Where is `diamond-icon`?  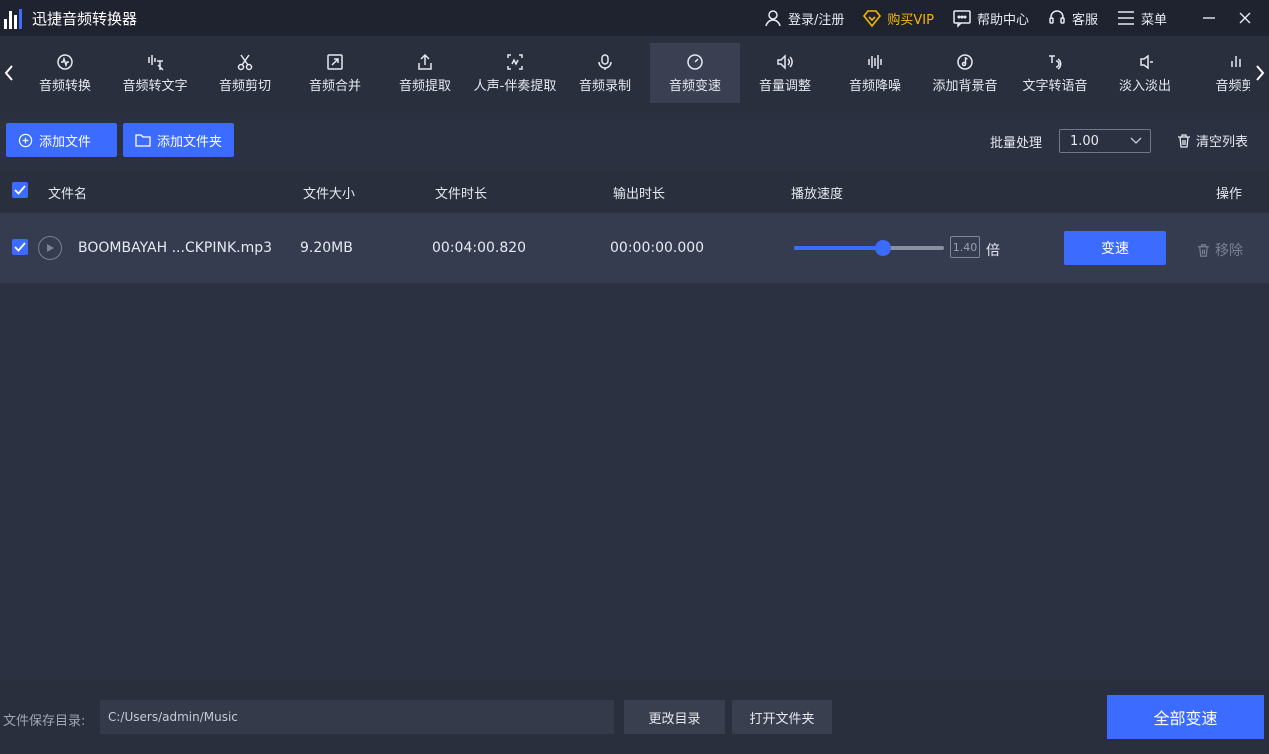
diamond-icon is located at coordinates (872, 19).